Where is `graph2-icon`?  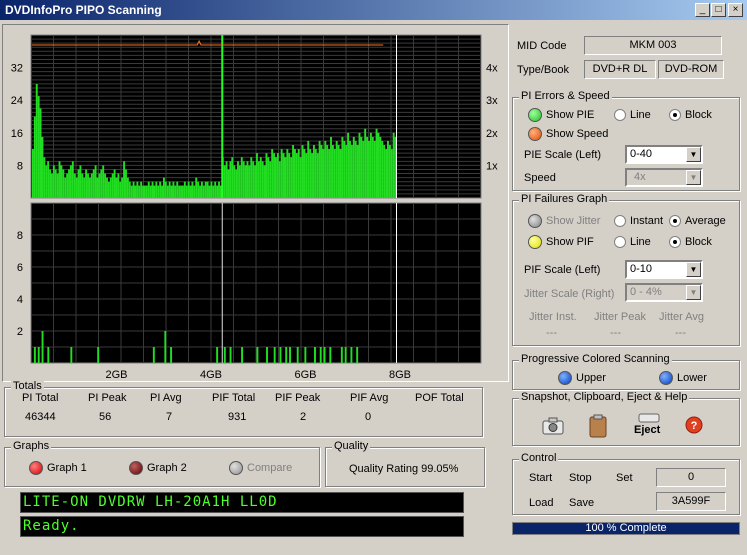
graph2-icon is located at coordinates (136, 468).